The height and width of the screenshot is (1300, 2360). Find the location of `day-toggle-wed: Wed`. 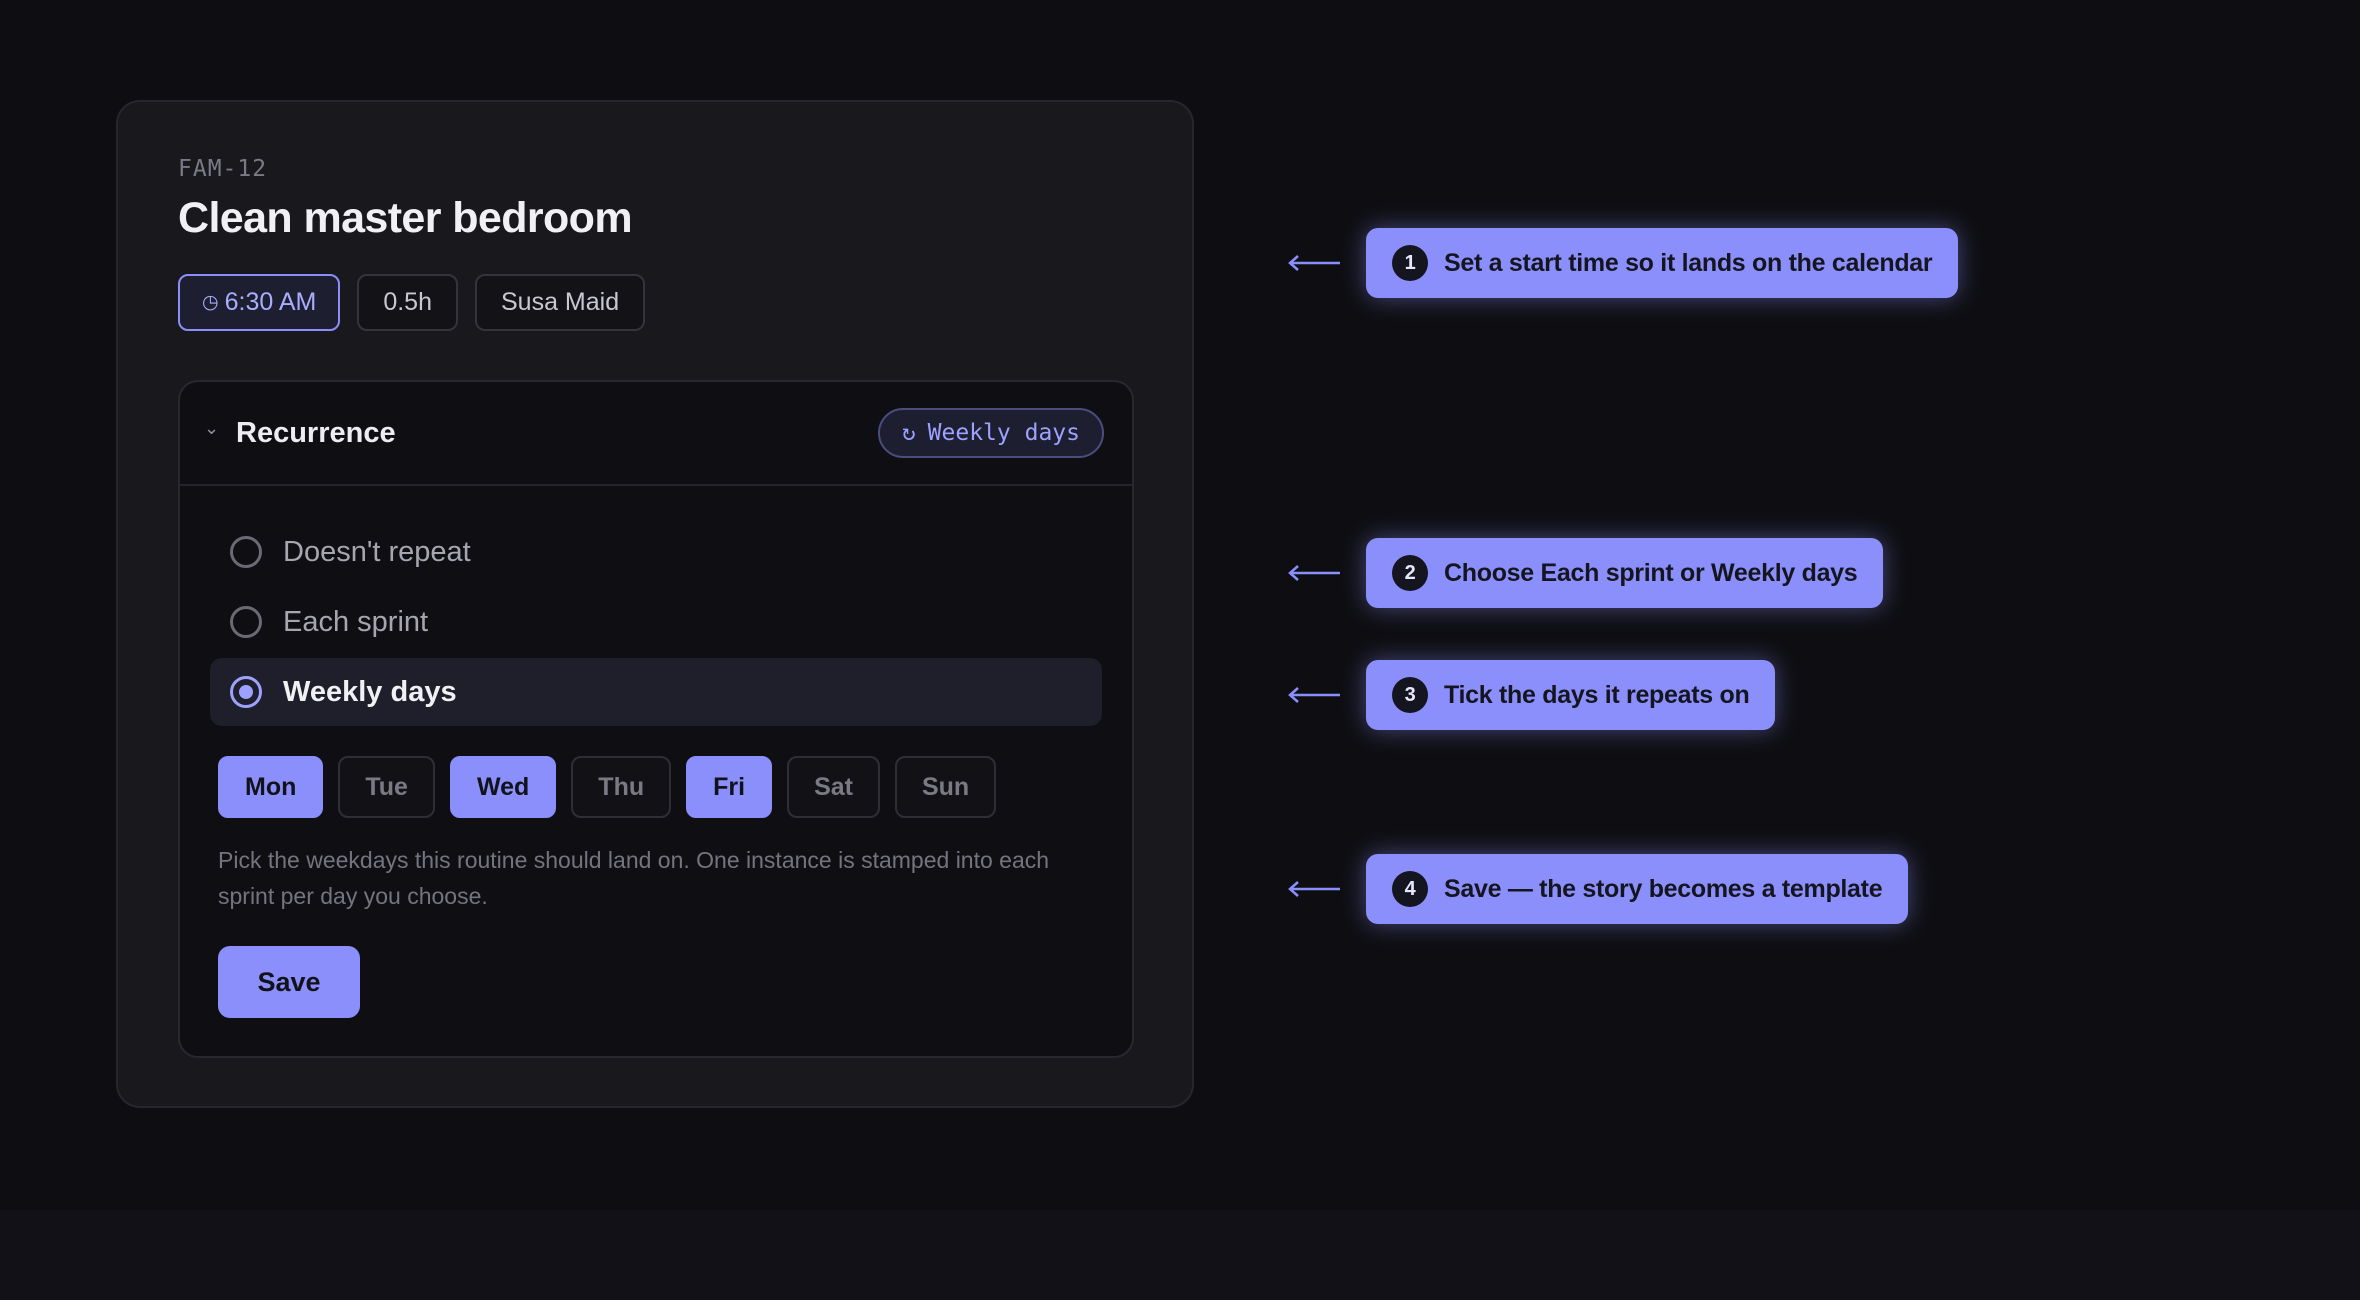

day-toggle-wed: Wed is located at coordinates (503, 787).